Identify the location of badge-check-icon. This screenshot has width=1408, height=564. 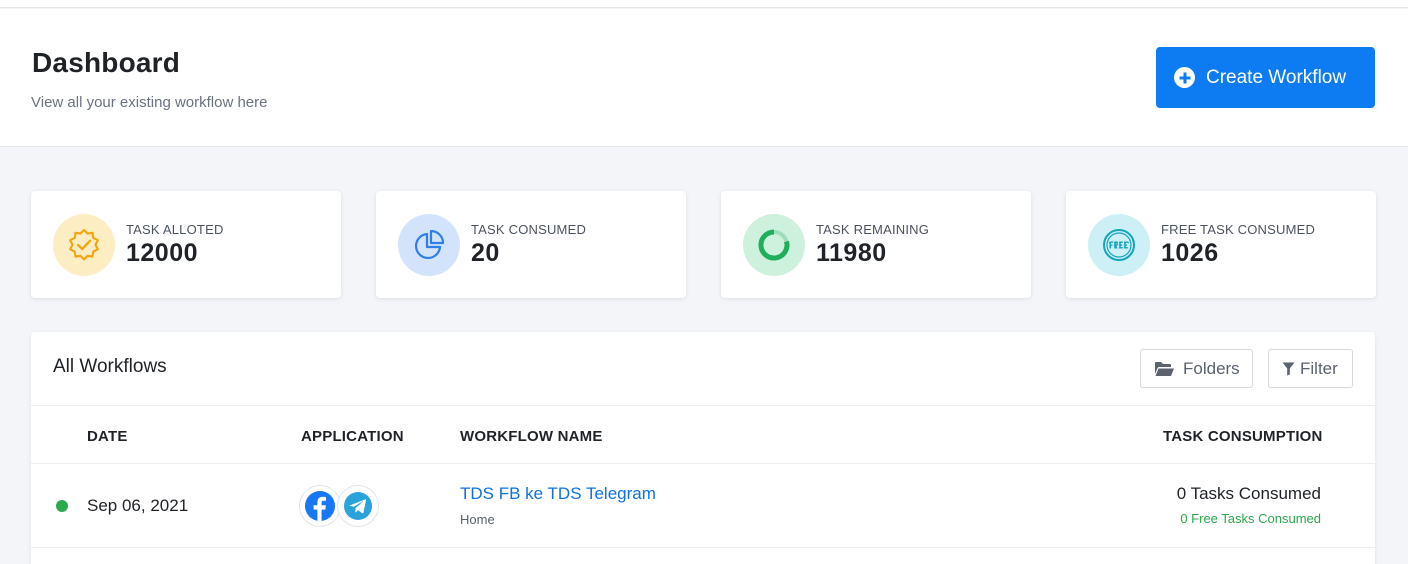
(84, 245).